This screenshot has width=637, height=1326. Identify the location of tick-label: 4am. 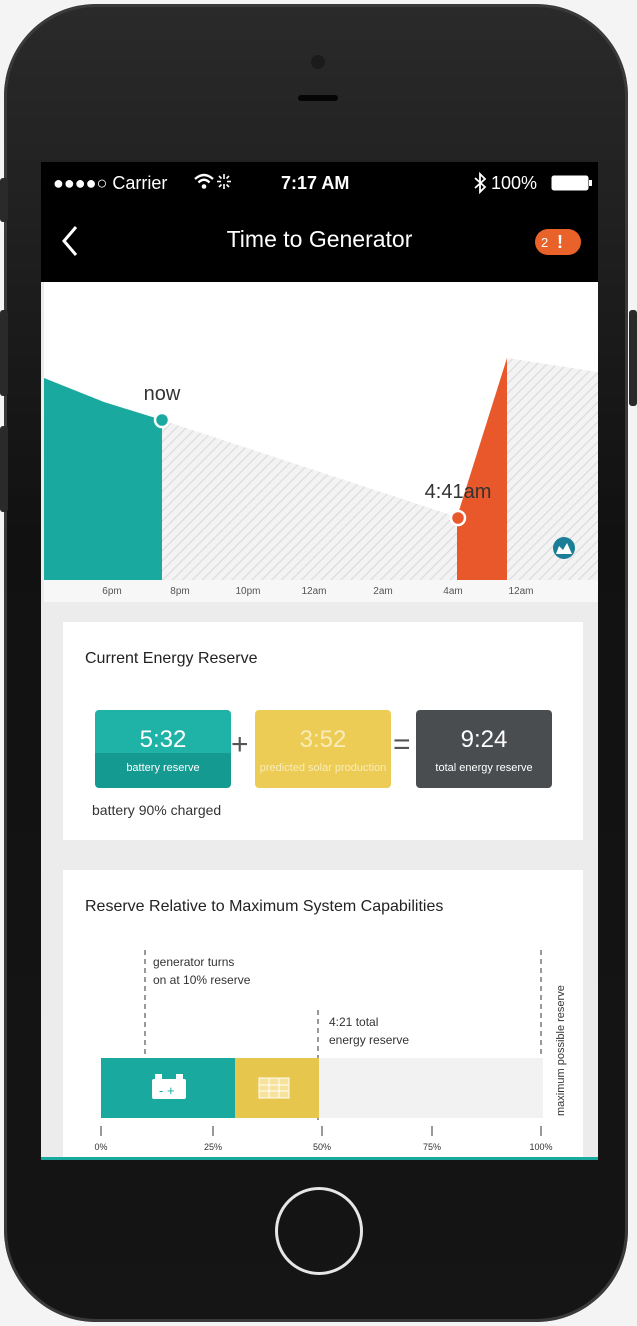
(452, 591).